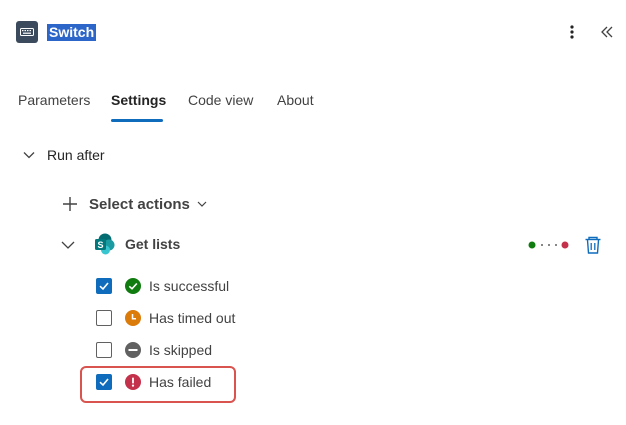 This screenshot has height=425, width=626. I want to click on run-after-toggle: Run after, so click(63, 155).